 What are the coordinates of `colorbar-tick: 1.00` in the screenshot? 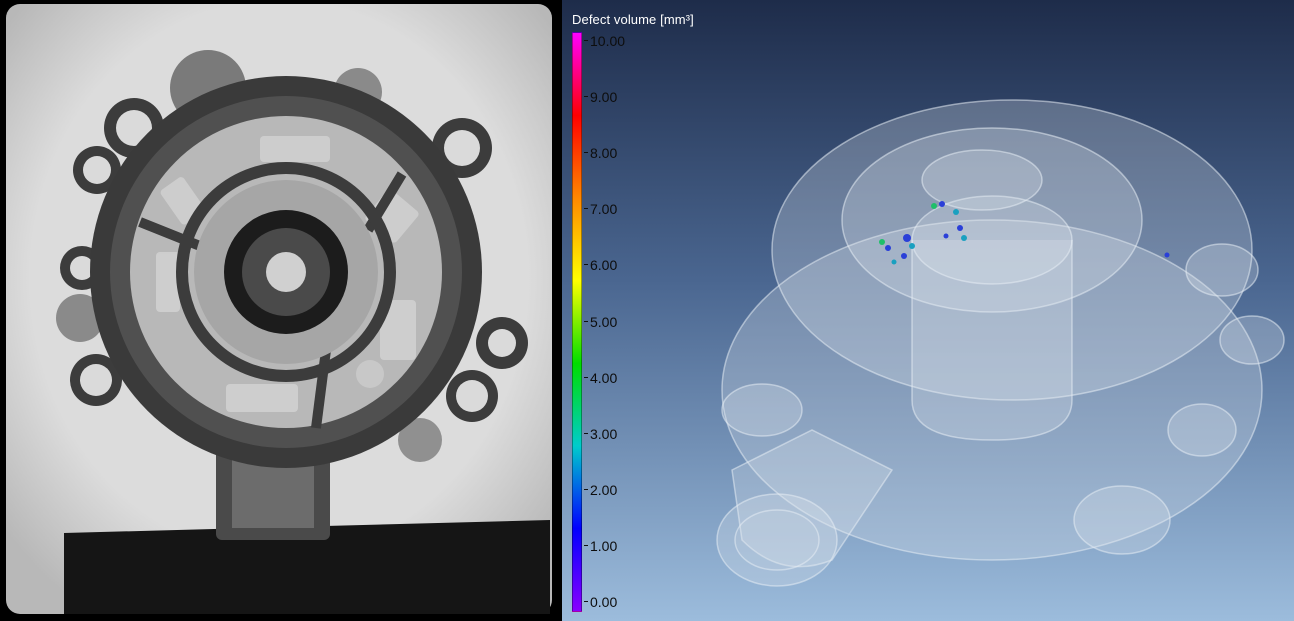 It's located at (629, 546).